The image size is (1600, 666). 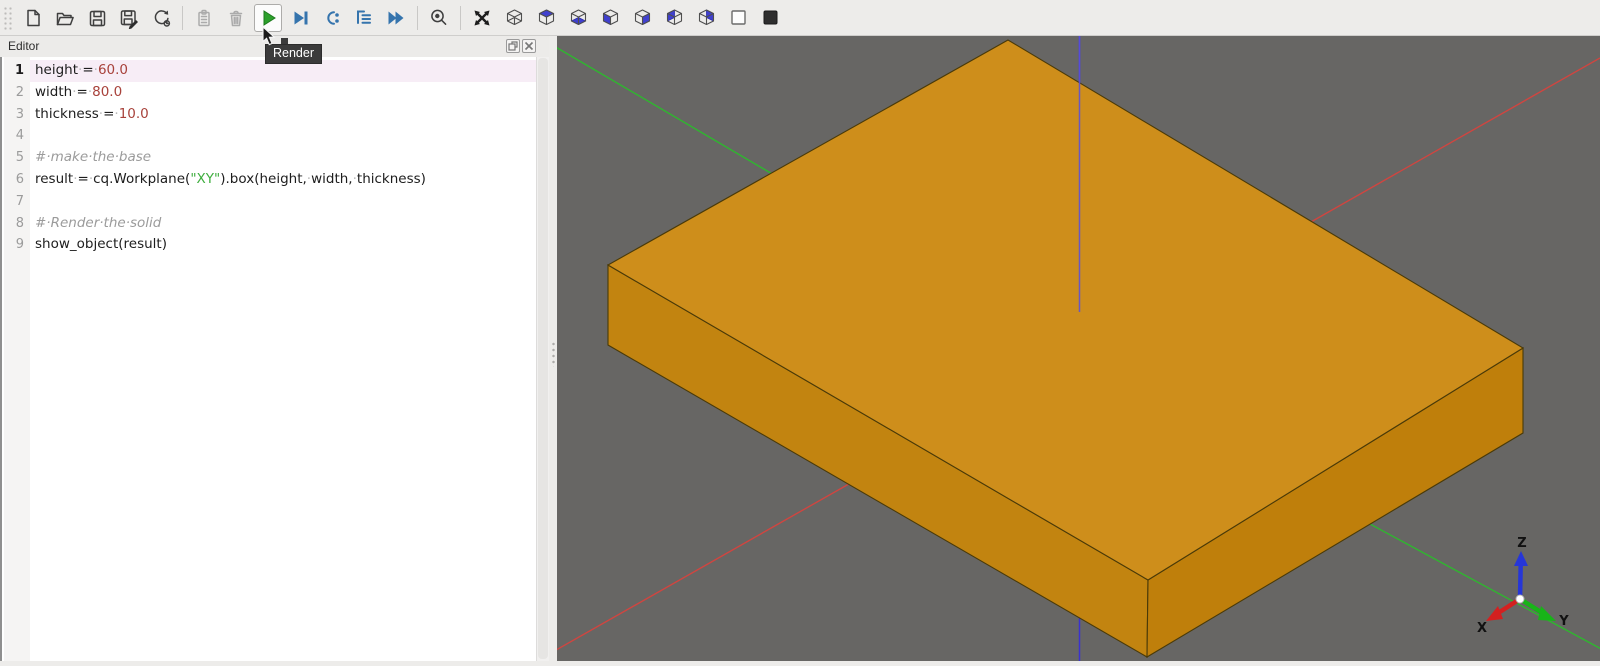 I want to click on view-top-icon, so click(x=546, y=17).